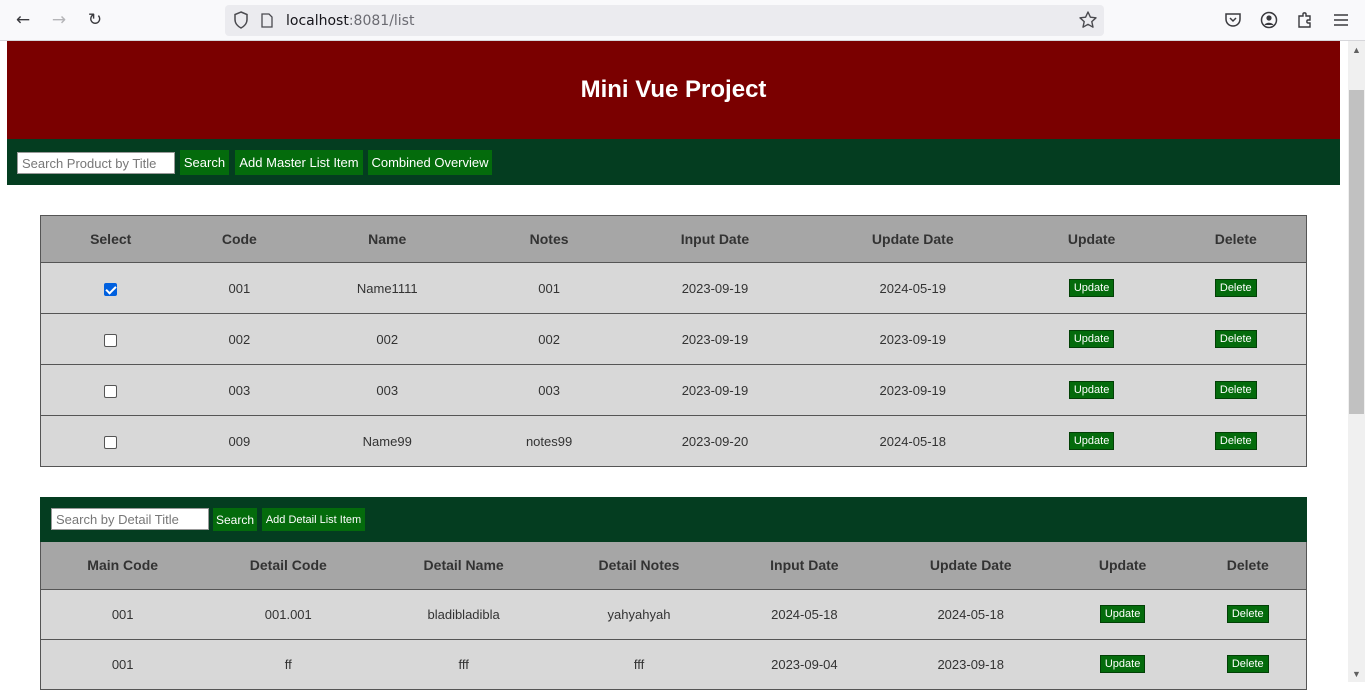 Image resolution: width=1365 pixels, height=690 pixels. Describe the element at coordinates (95, 20) in the screenshot. I see `reload-icon: ↻` at that location.